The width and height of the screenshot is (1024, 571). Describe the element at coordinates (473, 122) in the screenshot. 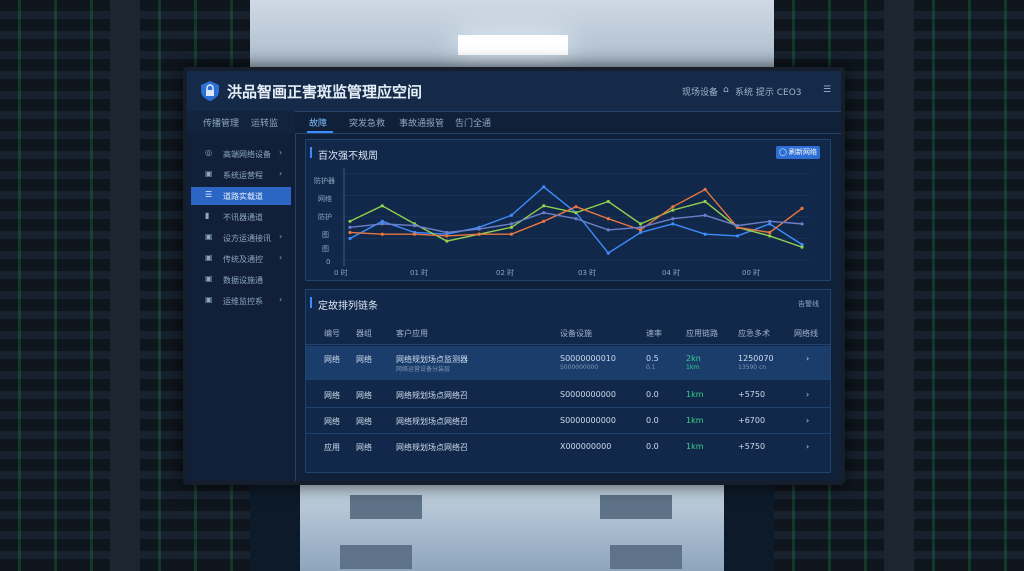

I see `tab-gateway: 告门全通` at that location.